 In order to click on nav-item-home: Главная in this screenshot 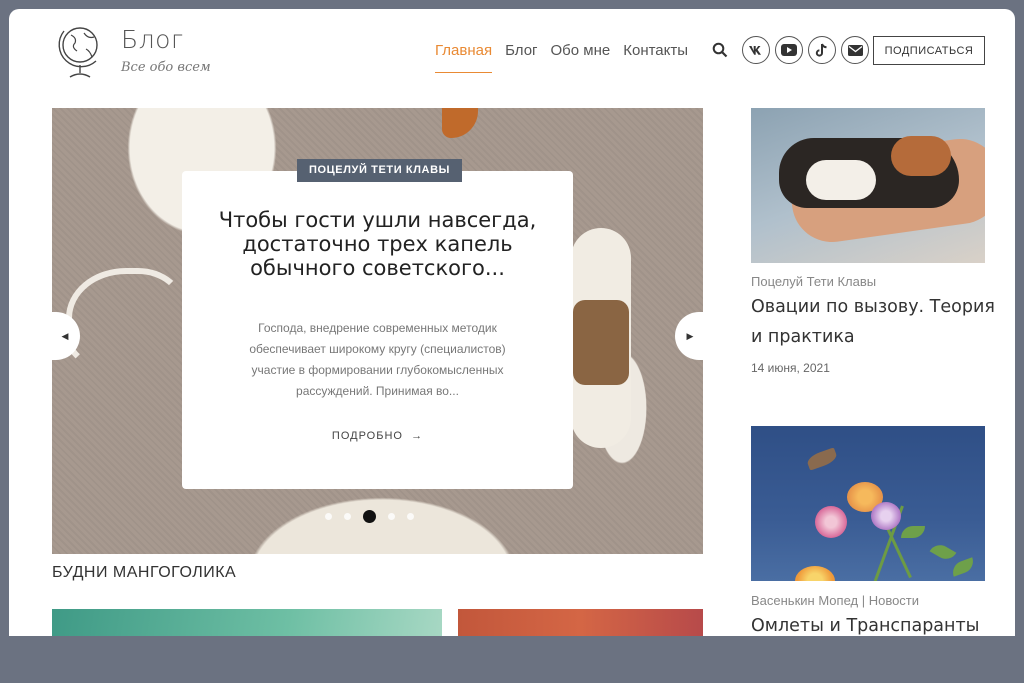, I will do `click(464, 57)`.